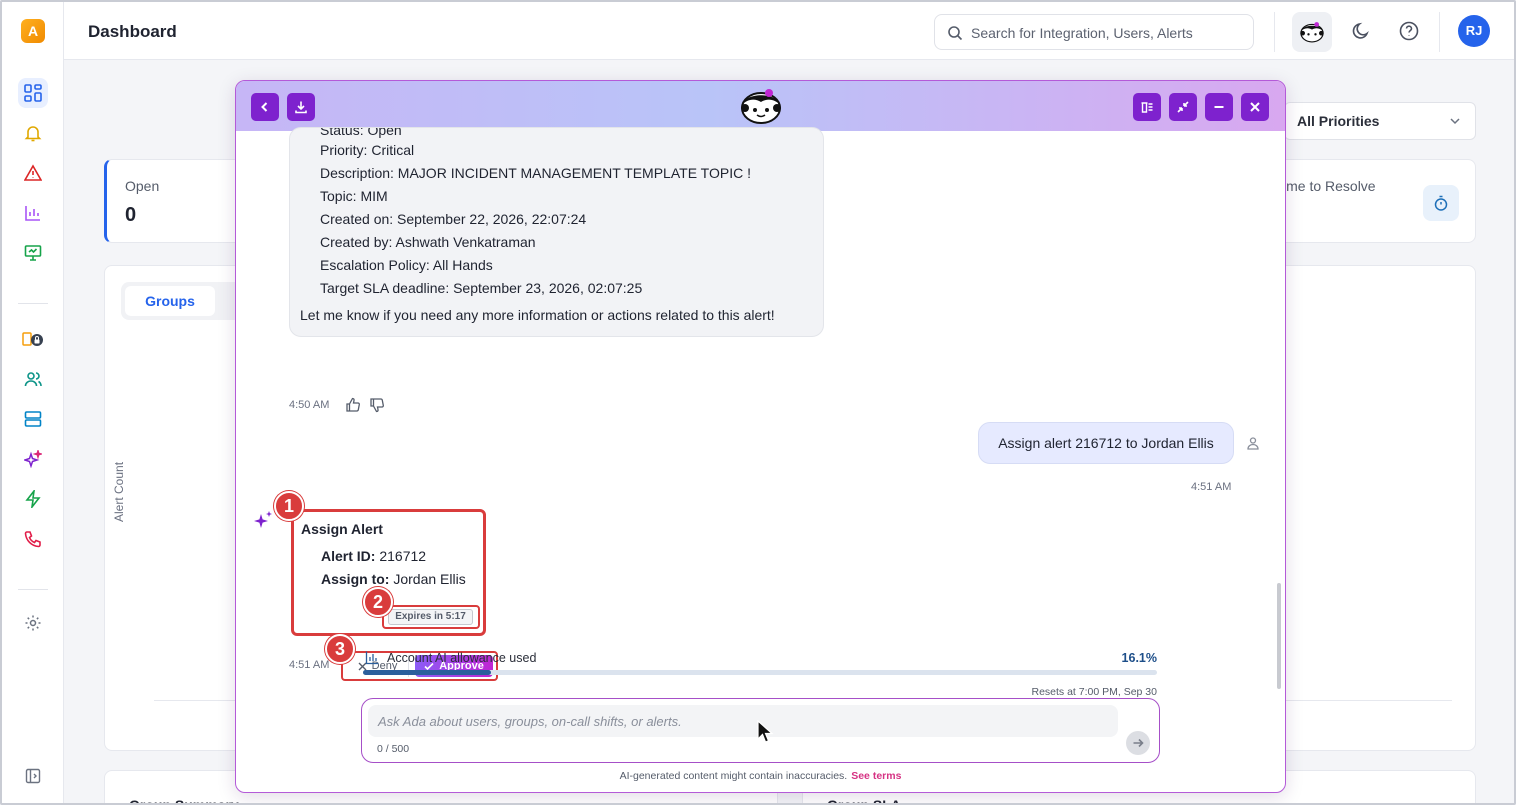  What do you see at coordinates (33, 253) in the screenshot?
I see `monitor-icon` at bounding box center [33, 253].